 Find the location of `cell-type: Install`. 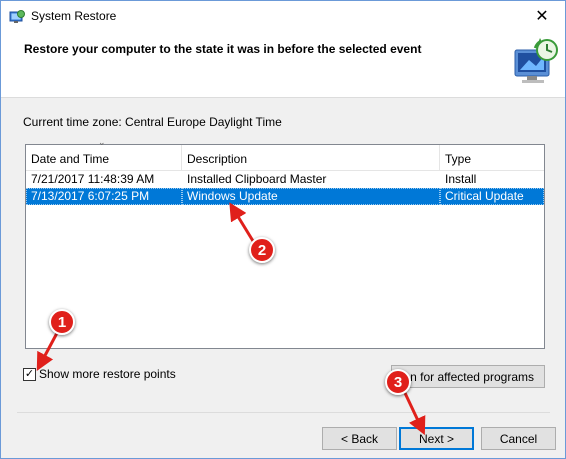

cell-type: Install is located at coordinates (461, 179).